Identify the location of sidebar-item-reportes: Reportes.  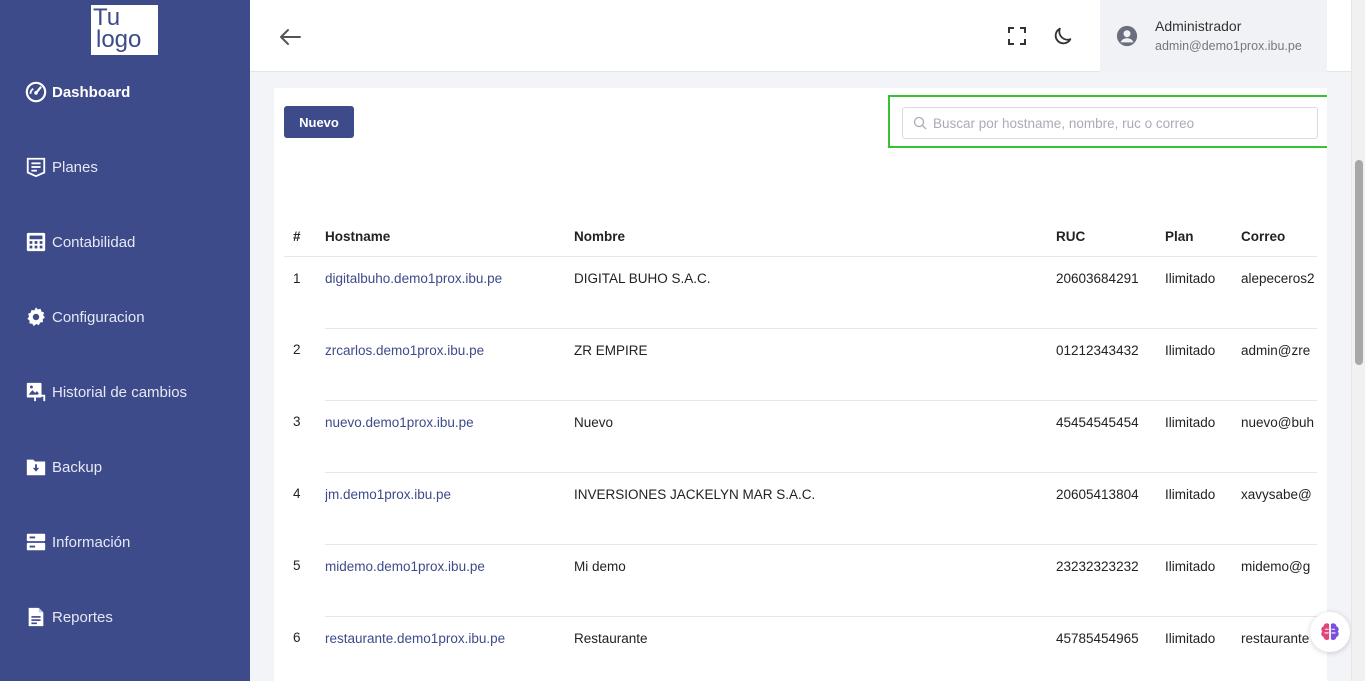
(69, 617).